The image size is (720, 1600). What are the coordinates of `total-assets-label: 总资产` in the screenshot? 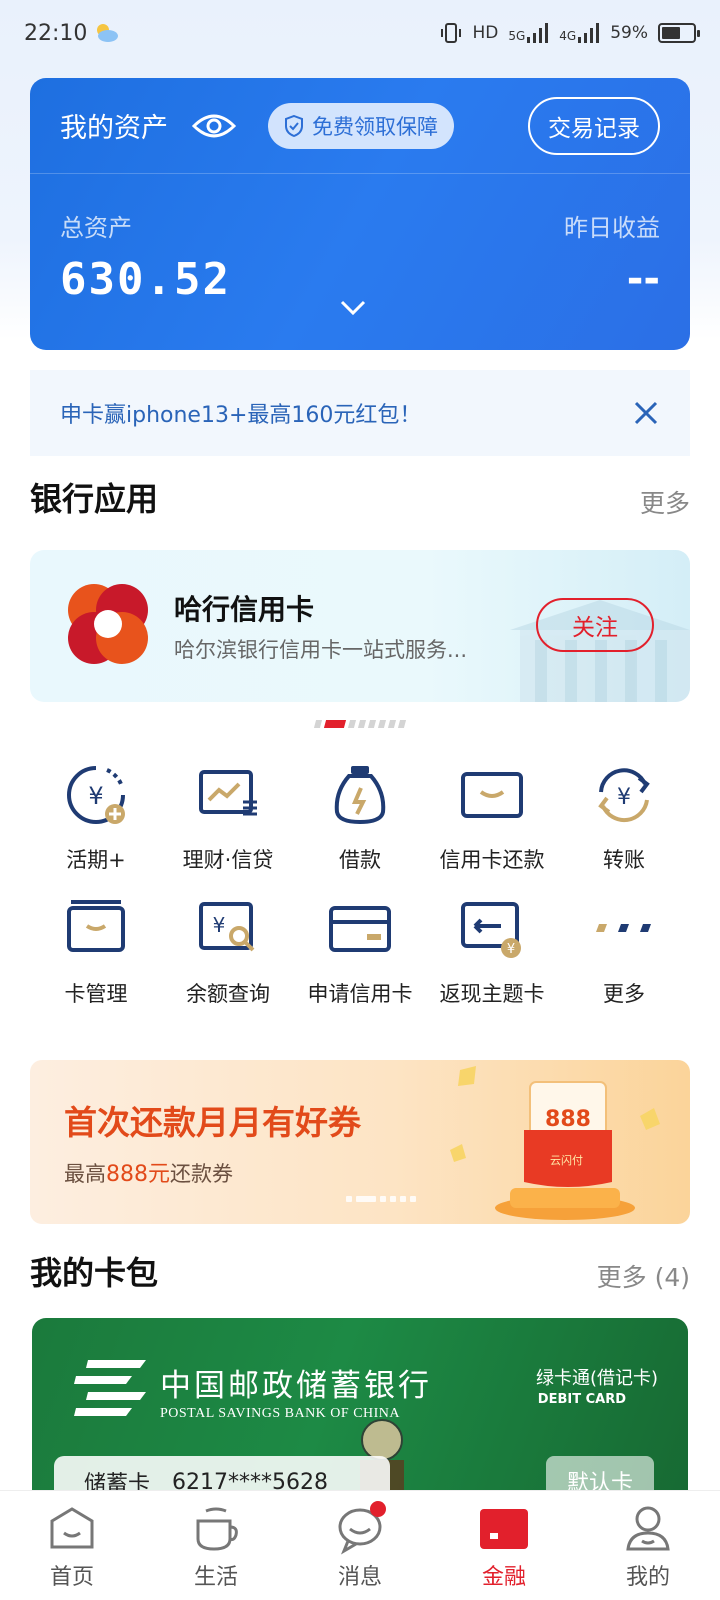 It's located at (96, 228).